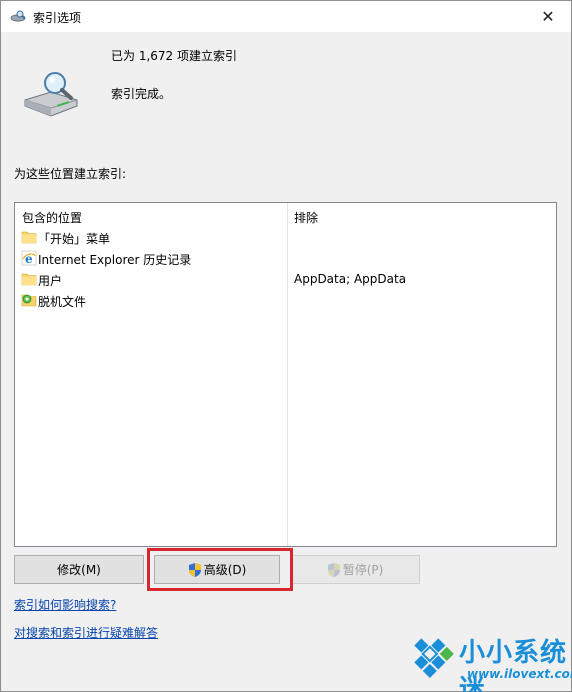 This screenshot has width=572, height=692. I want to click on locations-section-label: 为这些位置建立索引:, so click(70, 174).